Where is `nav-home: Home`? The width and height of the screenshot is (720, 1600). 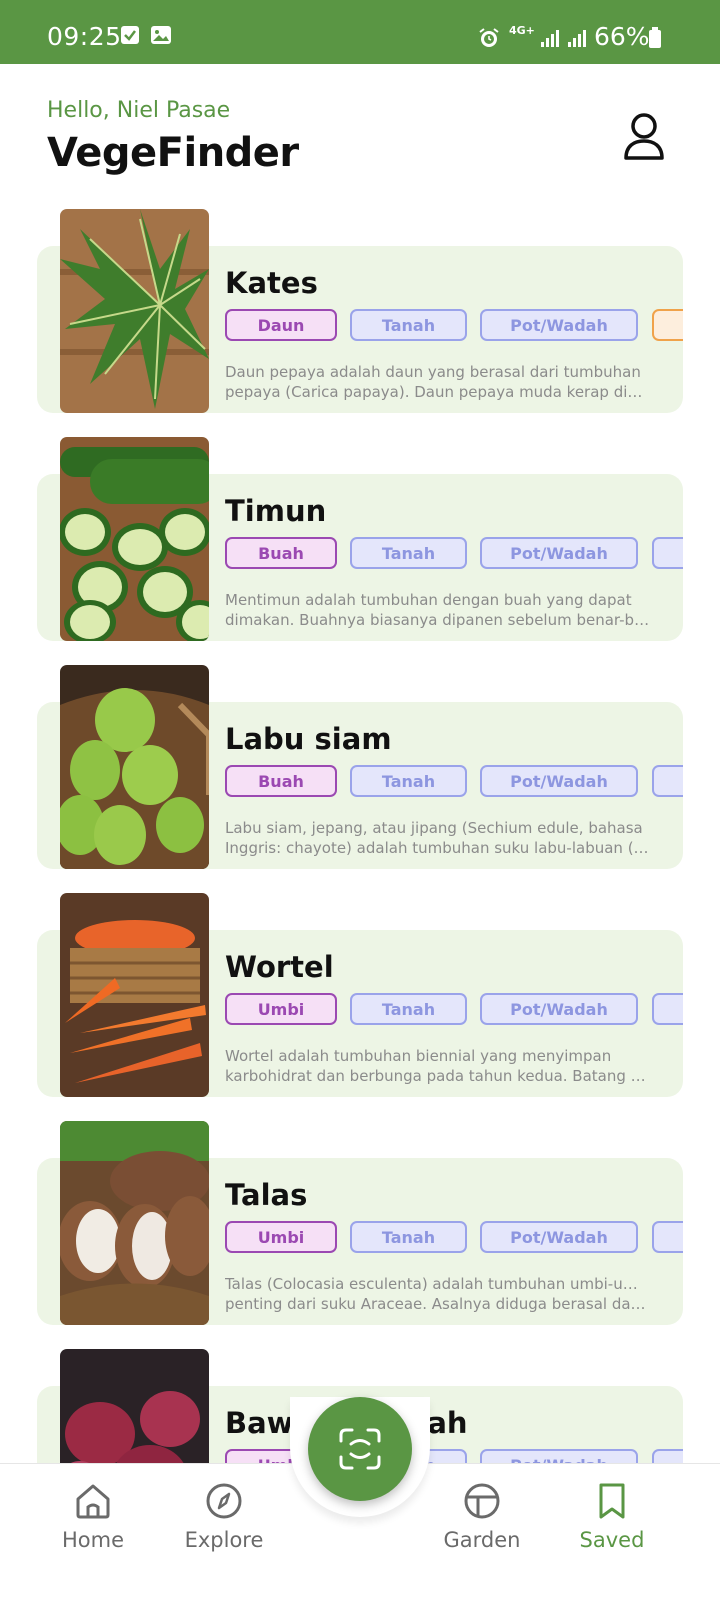
nav-home: Home is located at coordinates (93, 1517).